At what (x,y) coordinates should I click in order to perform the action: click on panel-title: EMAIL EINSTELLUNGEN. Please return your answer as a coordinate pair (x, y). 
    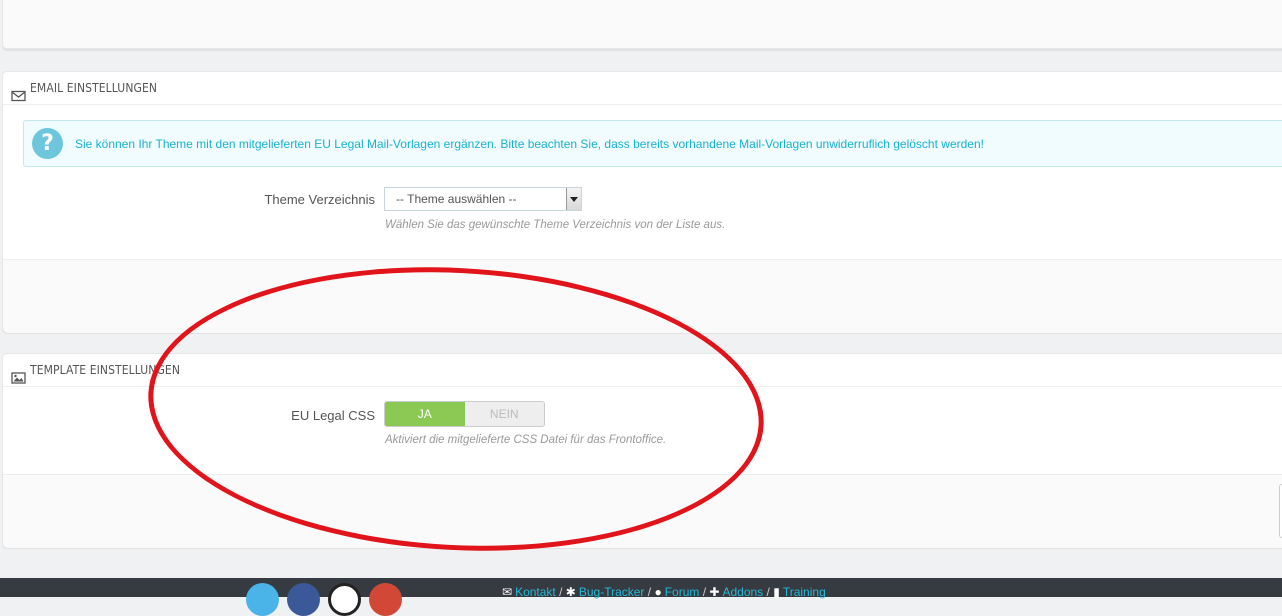
    Looking at the image, I should click on (94, 88).